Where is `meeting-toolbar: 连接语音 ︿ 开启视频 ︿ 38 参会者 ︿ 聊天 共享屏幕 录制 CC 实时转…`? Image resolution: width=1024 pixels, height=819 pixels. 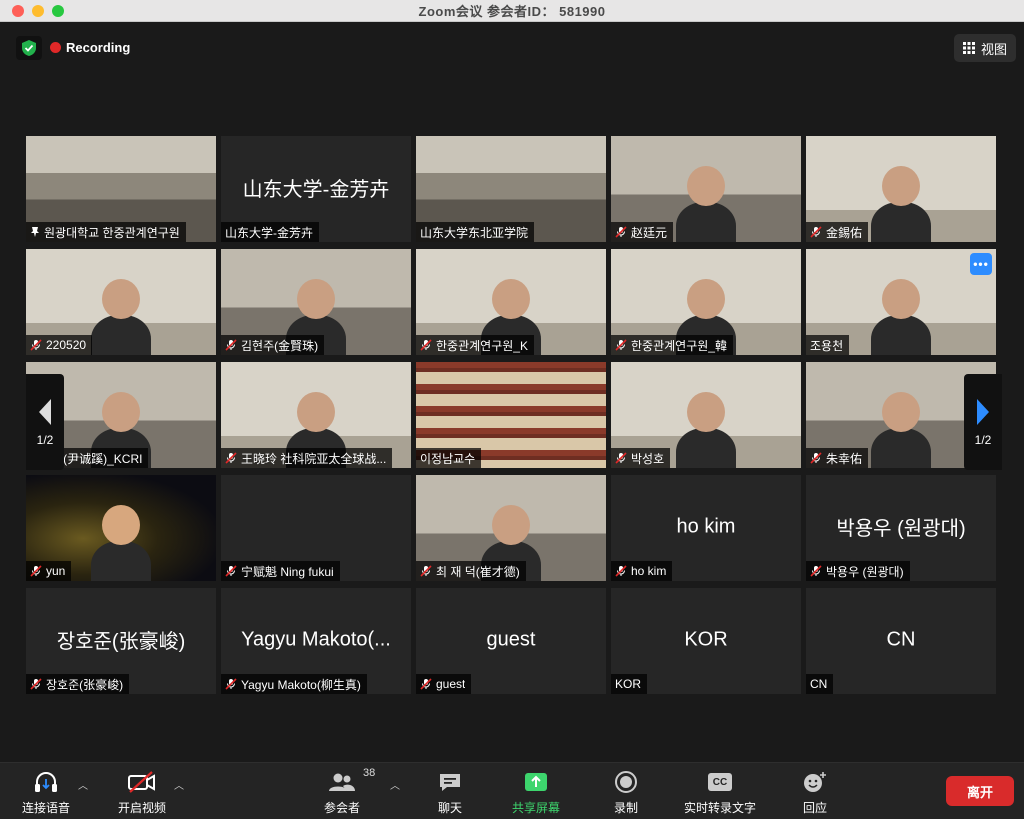
meeting-toolbar: 连接语音 ︿ 开启视频 ︿ 38 参会者 ︿ 聊天 共享屏幕 录制 CC 实时转… is located at coordinates (512, 790).